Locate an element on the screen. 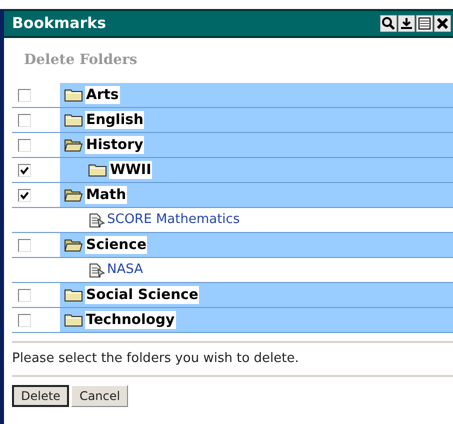  folder-name: WWII is located at coordinates (130, 170).